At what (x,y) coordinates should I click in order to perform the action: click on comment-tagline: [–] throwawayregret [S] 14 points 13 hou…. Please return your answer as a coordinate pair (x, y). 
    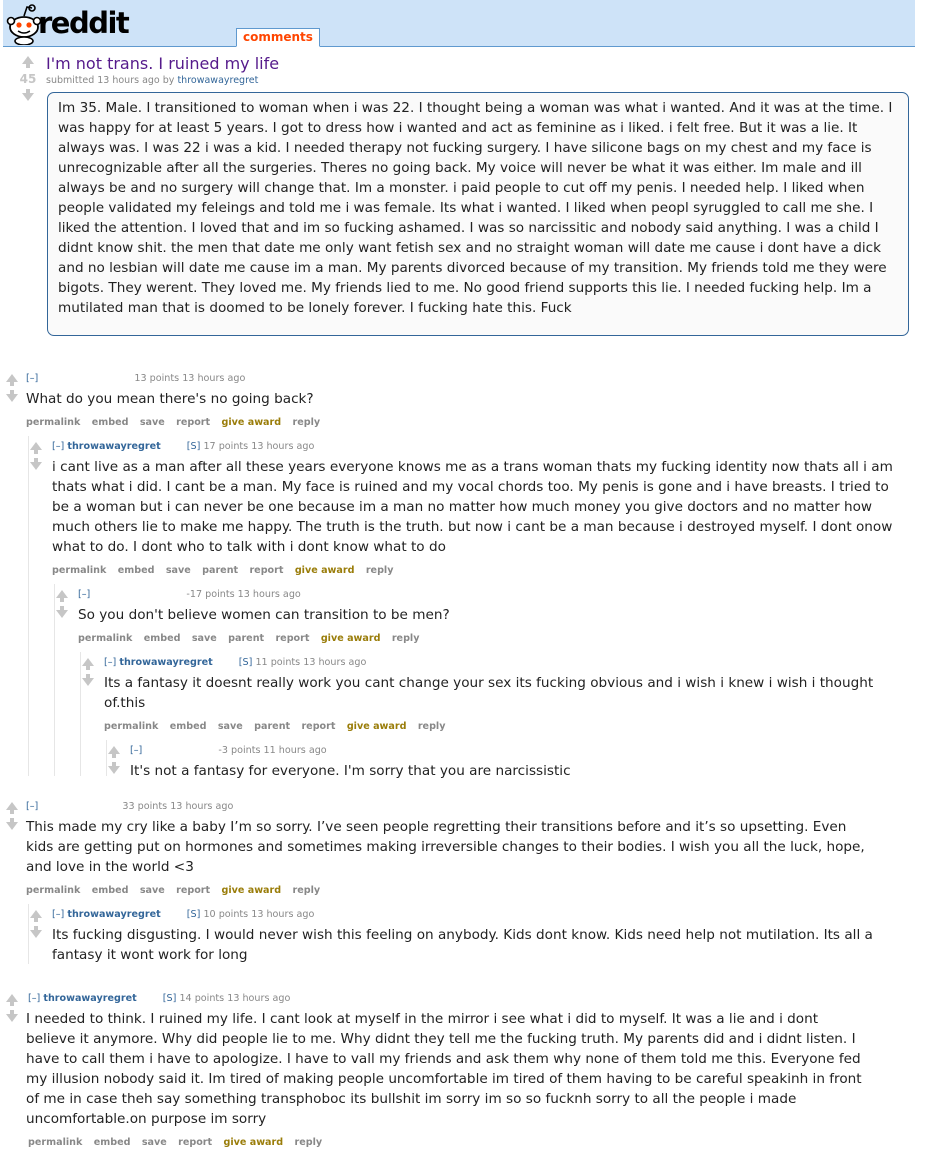
    Looking at the image, I should click on (159, 998).